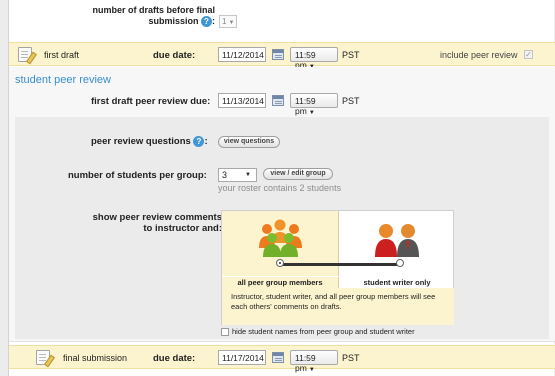  What do you see at coordinates (149, 142) in the screenshot?
I see `questions-label: peer review questions ?:` at bounding box center [149, 142].